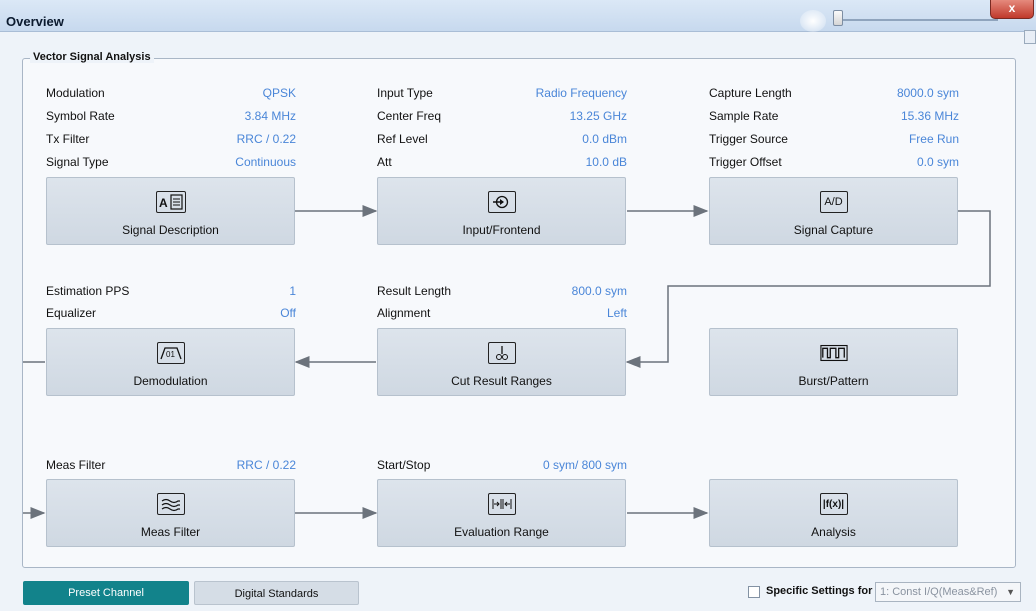  I want to click on signal-capture-button: A/D Signal Capture, so click(833, 211).